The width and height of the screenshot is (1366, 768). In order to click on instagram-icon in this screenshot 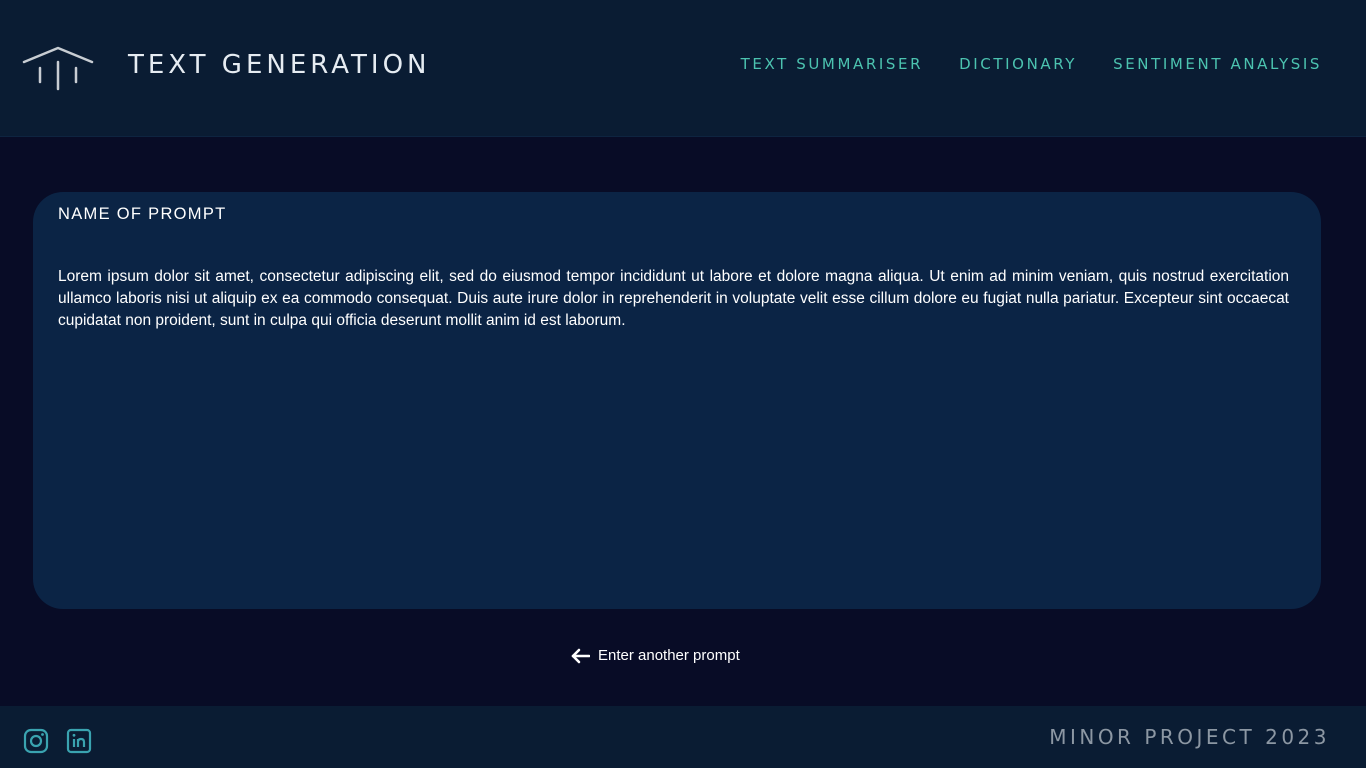, I will do `click(36, 741)`.